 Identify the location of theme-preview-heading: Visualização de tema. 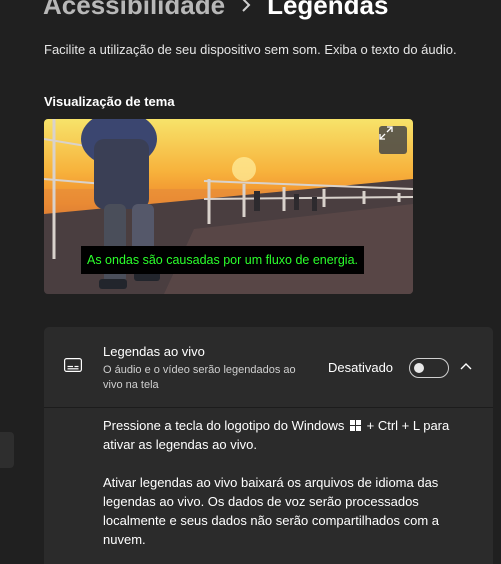
(109, 101).